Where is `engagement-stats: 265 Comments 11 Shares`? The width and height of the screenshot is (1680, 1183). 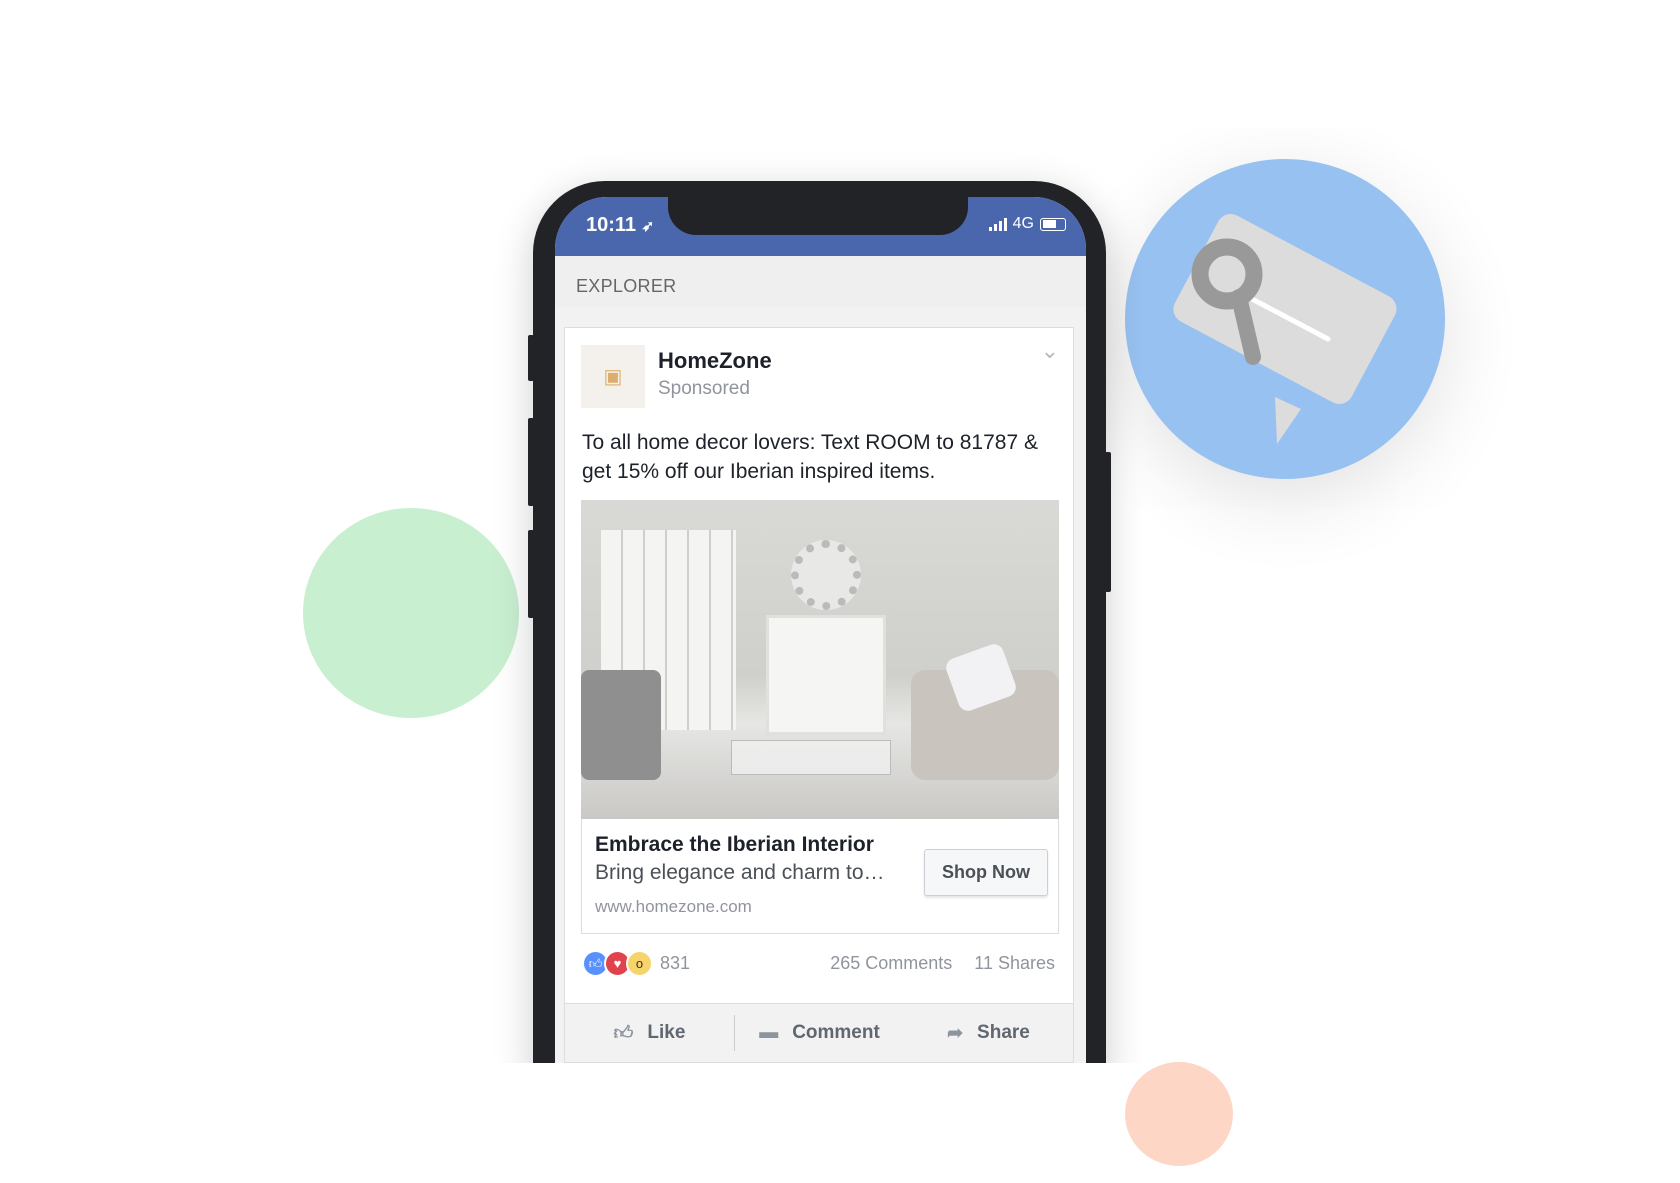
engagement-stats: 265 Comments 11 Shares is located at coordinates (942, 963).